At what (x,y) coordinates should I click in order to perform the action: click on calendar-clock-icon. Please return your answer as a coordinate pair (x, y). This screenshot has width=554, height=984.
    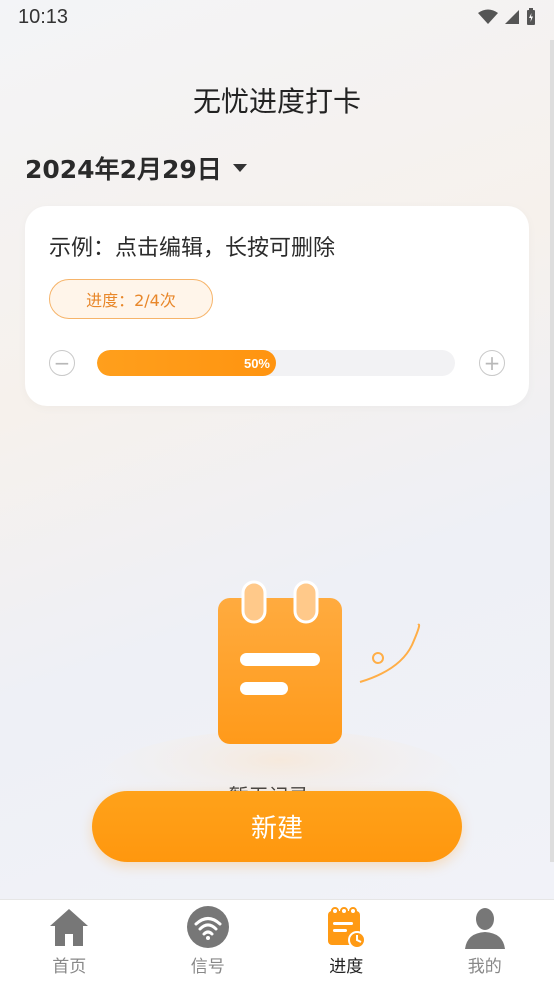
    Looking at the image, I should click on (347, 928).